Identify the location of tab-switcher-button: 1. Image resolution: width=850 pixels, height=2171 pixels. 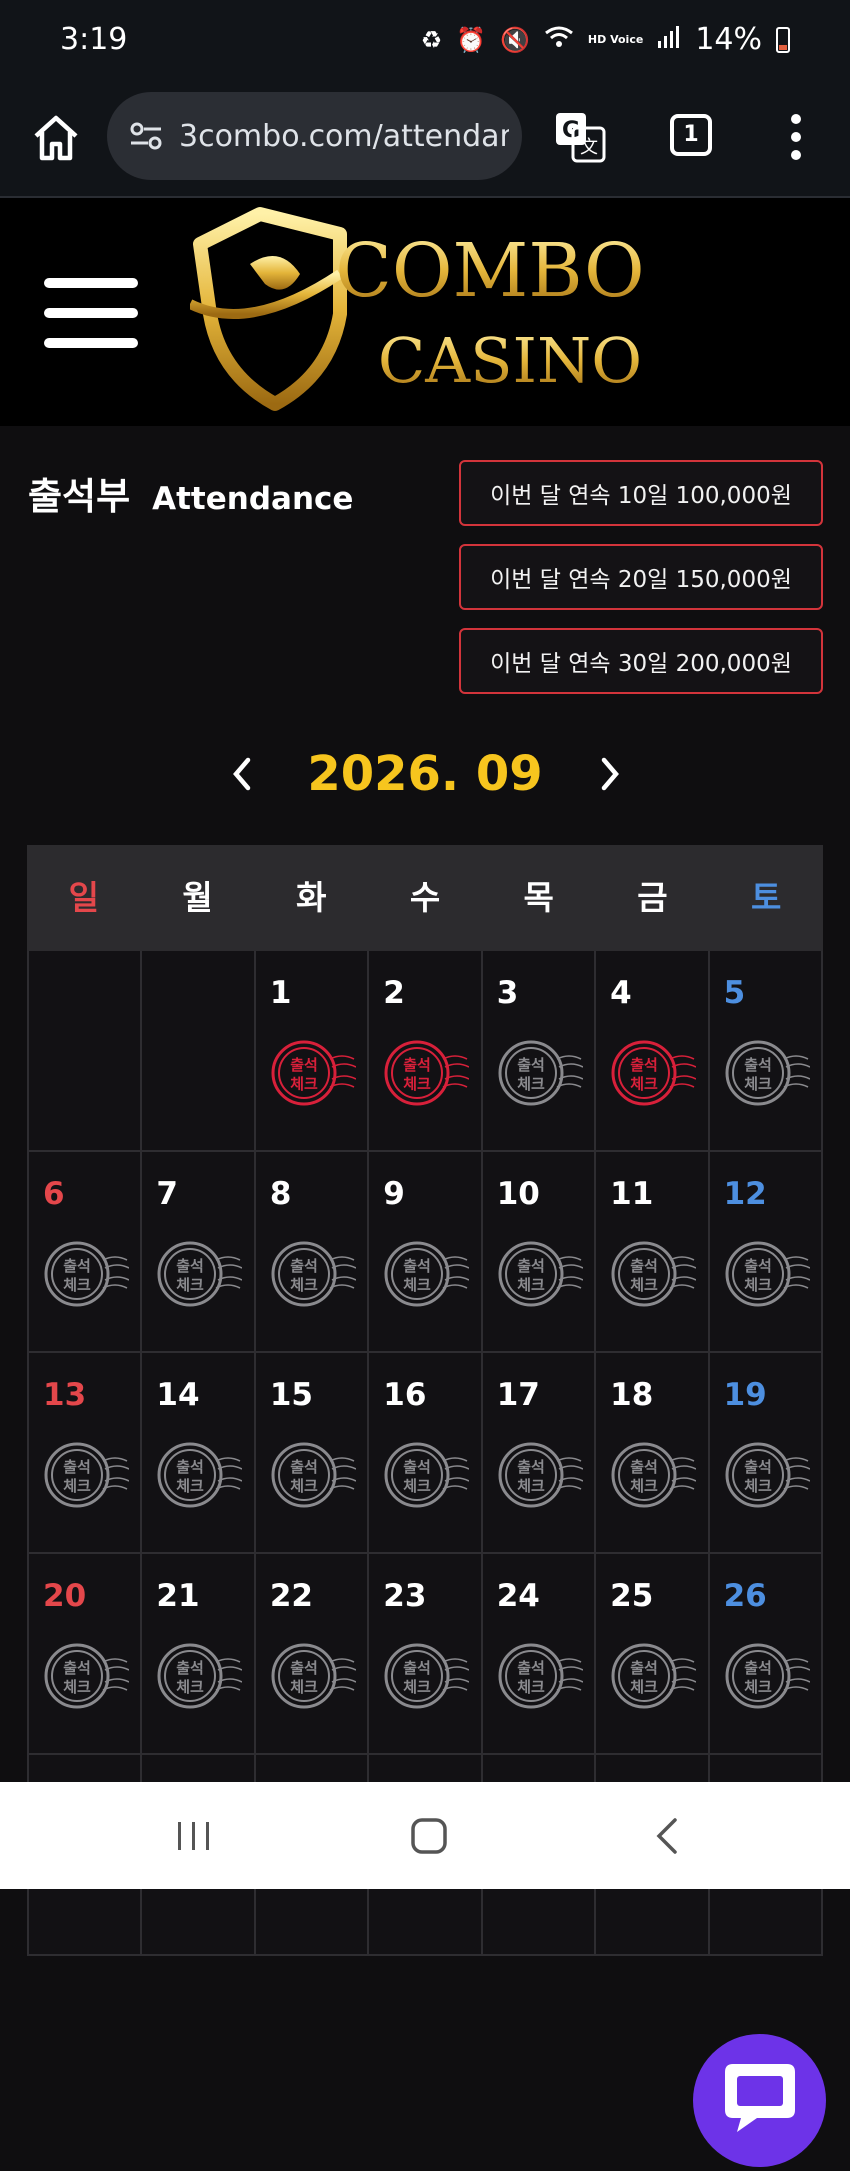
(691, 135).